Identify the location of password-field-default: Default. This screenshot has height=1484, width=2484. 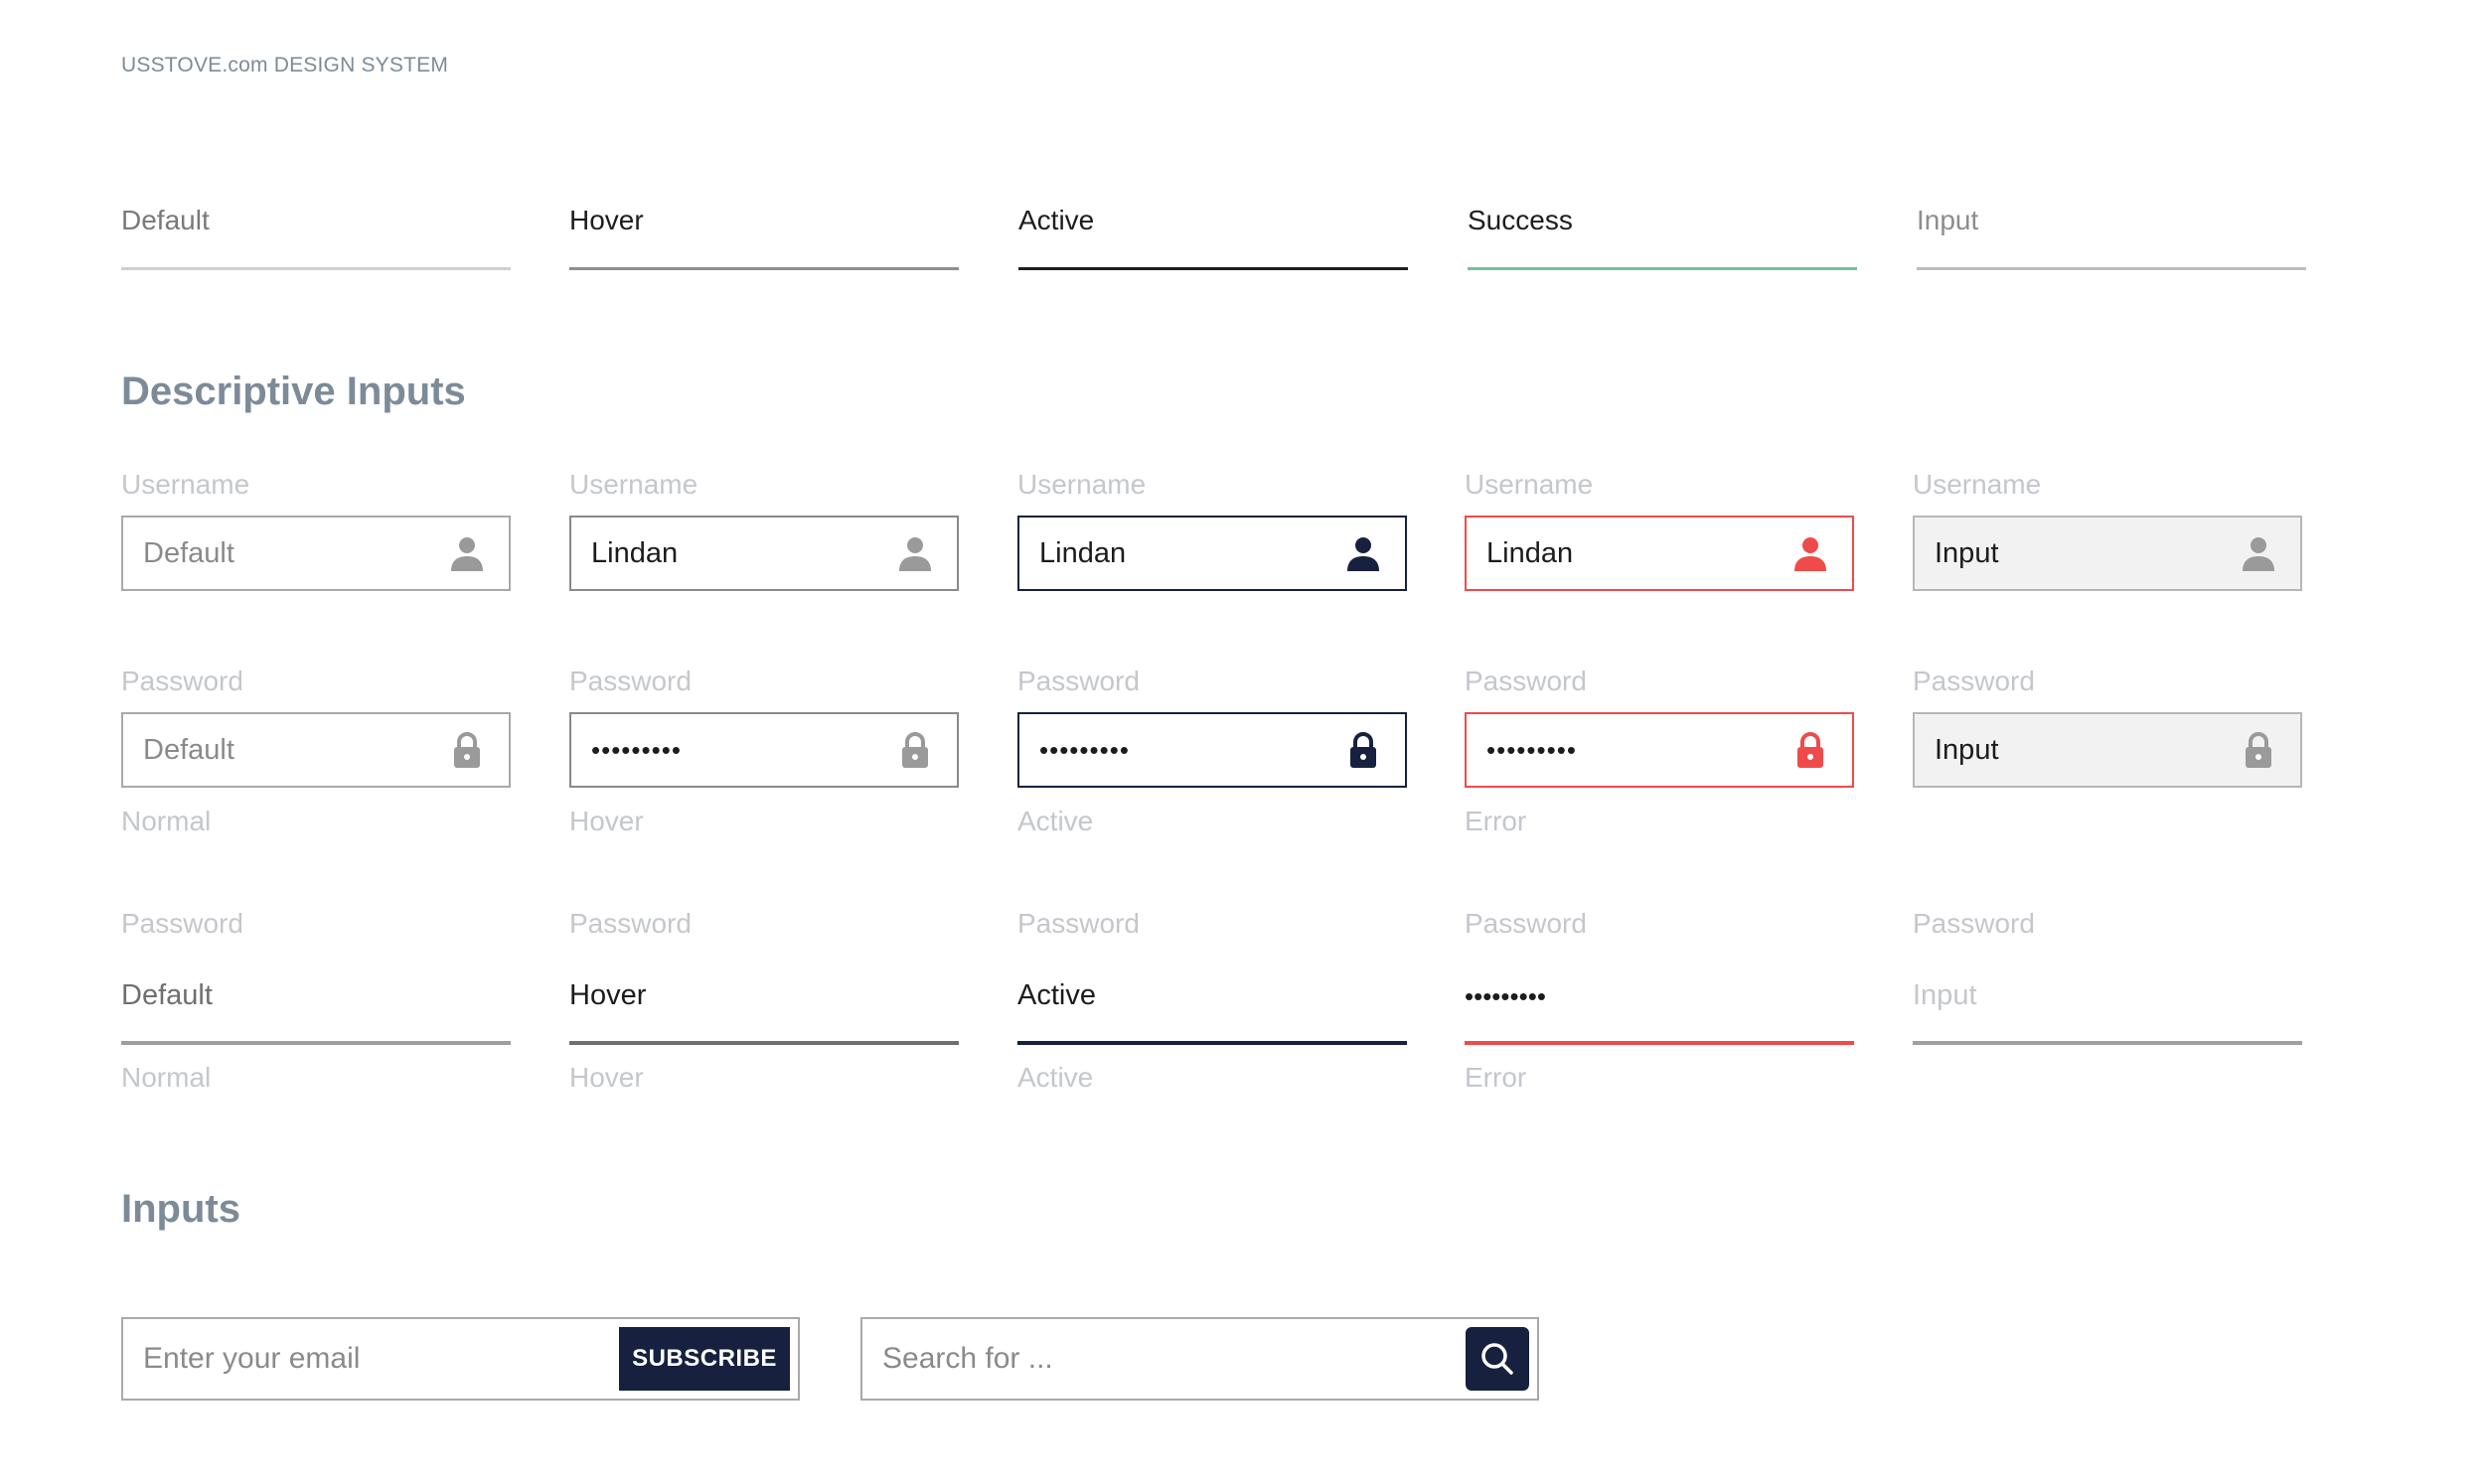
(316, 750).